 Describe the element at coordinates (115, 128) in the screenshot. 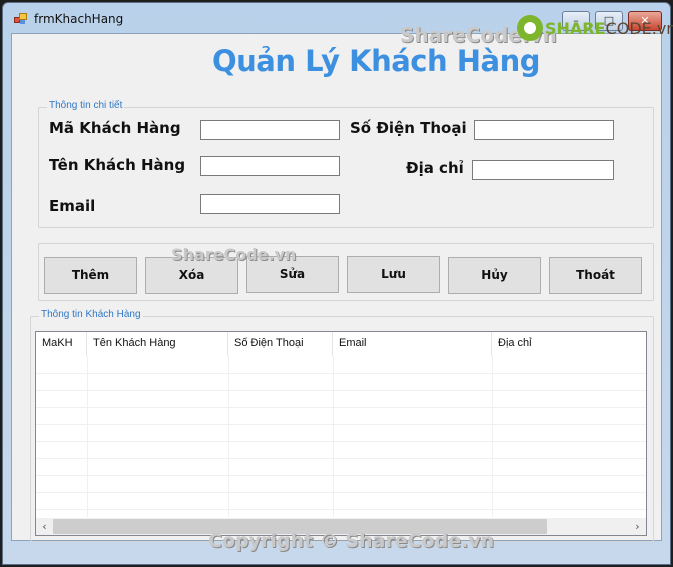

I see `ma-kh-label: Mã Khách Hàng` at that location.